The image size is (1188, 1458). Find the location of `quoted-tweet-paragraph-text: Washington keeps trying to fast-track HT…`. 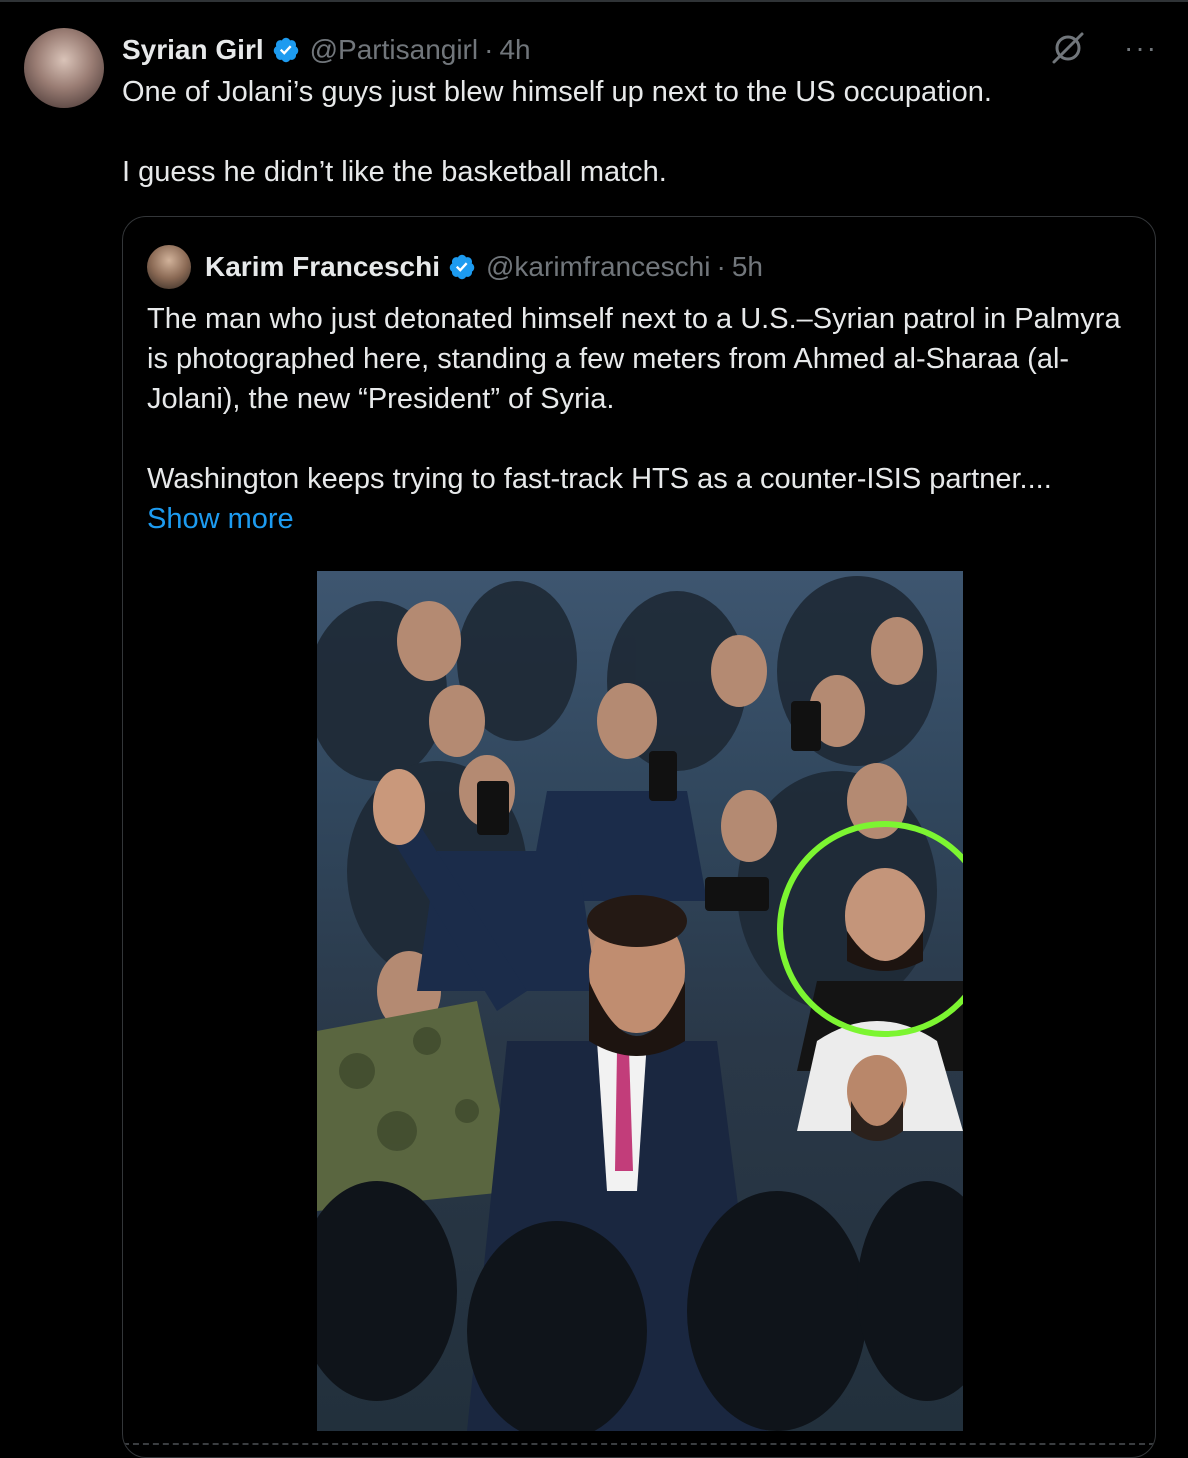

quoted-tweet-paragraph-text: Washington keeps trying to fast-track HT… is located at coordinates (599, 479).